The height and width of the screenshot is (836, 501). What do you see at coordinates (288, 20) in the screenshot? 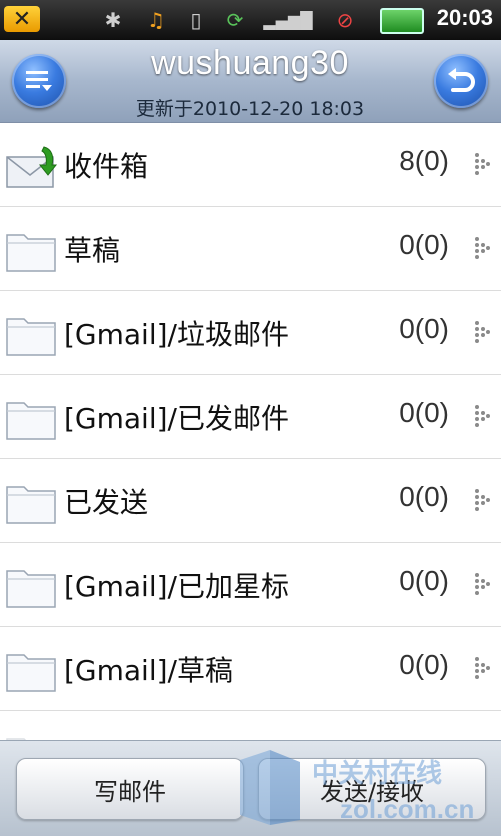
I see `signal-3g-icon: ▂▄▆█` at bounding box center [288, 20].